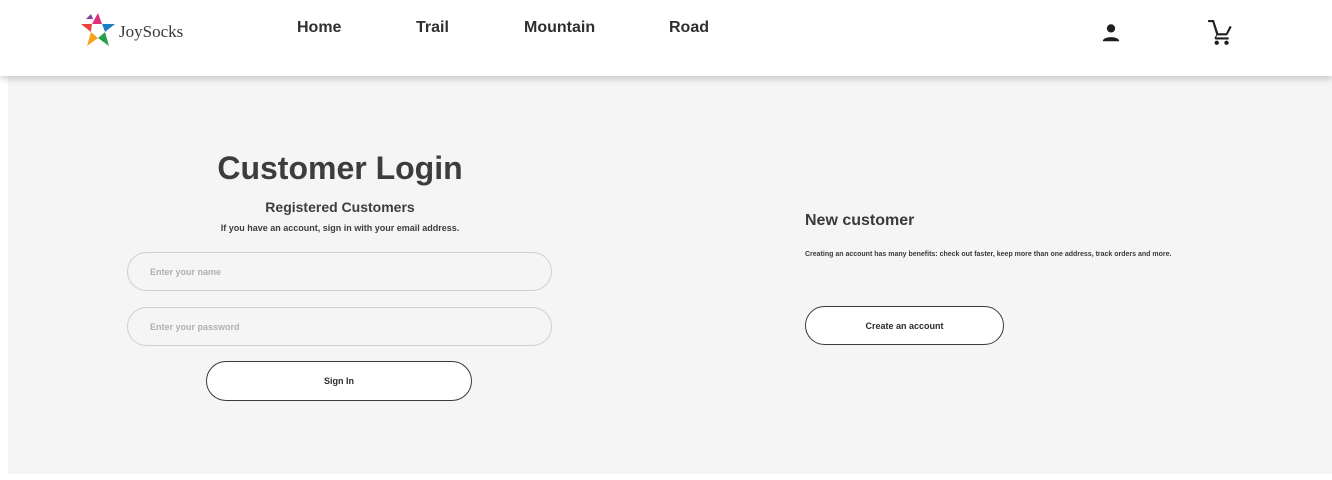 The width and height of the screenshot is (1332, 480). I want to click on registered-customers-heading: Registered Customers, so click(340, 207).